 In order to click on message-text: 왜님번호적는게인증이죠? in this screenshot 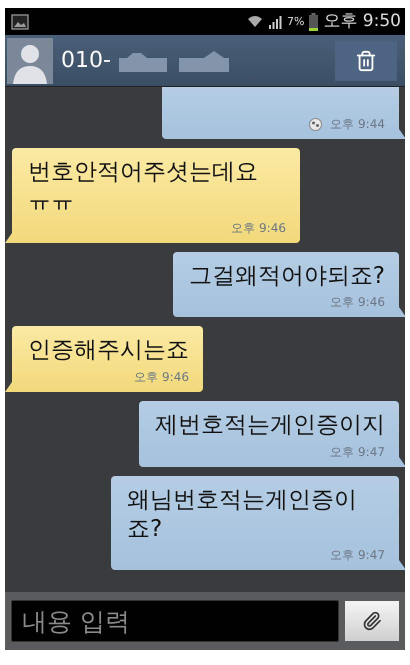, I will do `click(242, 515)`.